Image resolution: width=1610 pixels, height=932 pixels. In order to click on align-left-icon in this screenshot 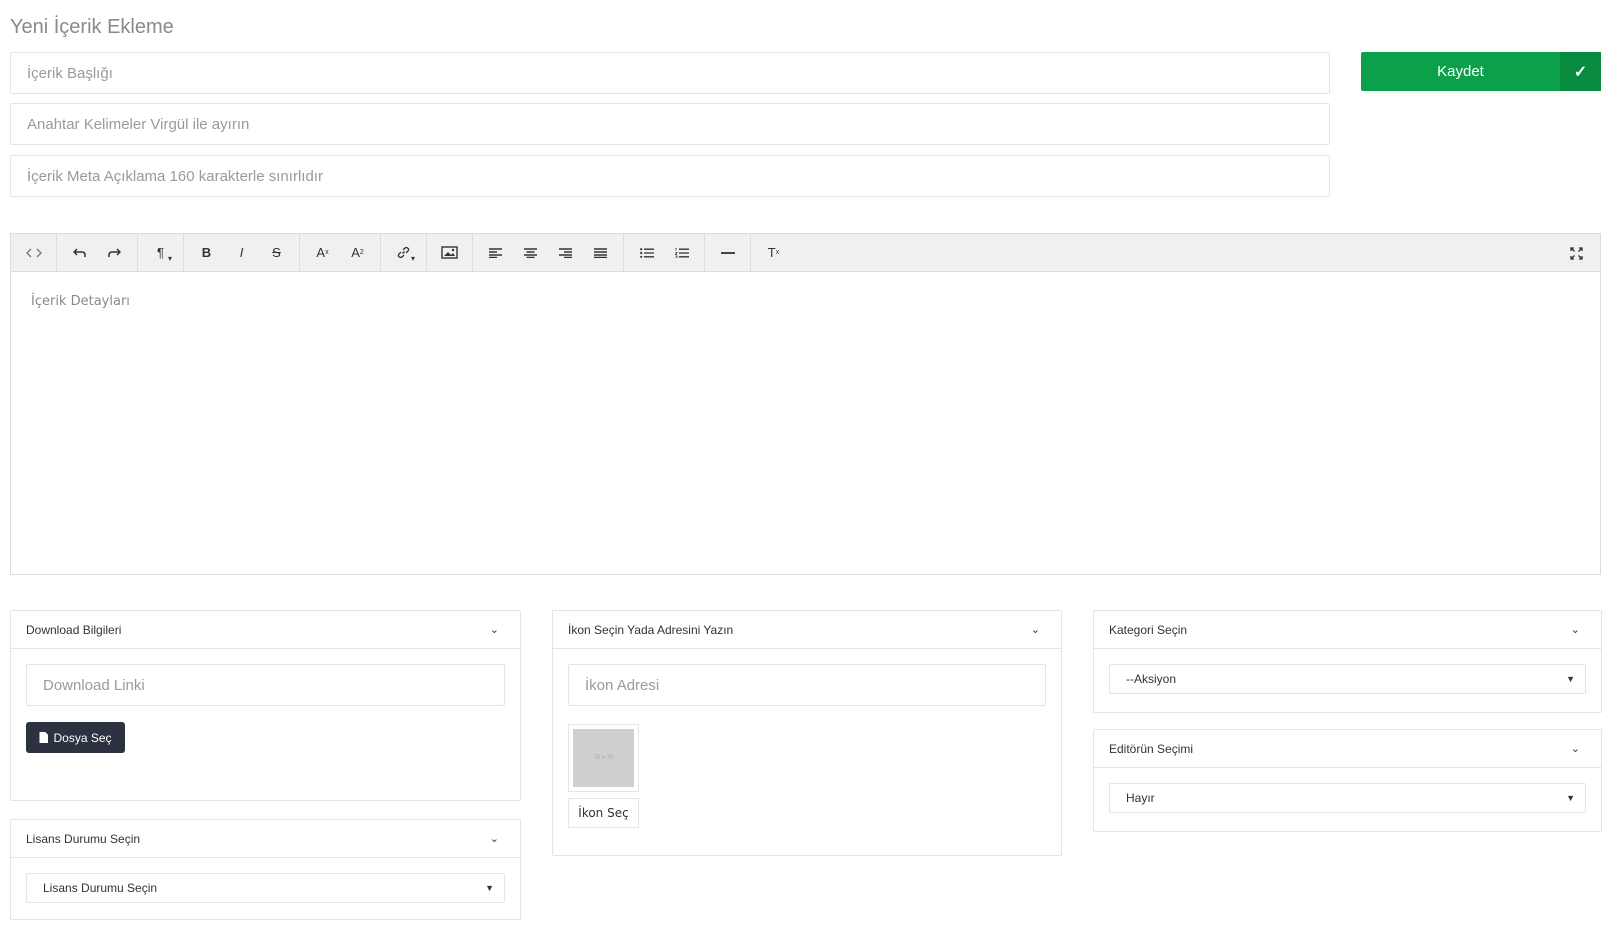, I will do `click(495, 253)`.